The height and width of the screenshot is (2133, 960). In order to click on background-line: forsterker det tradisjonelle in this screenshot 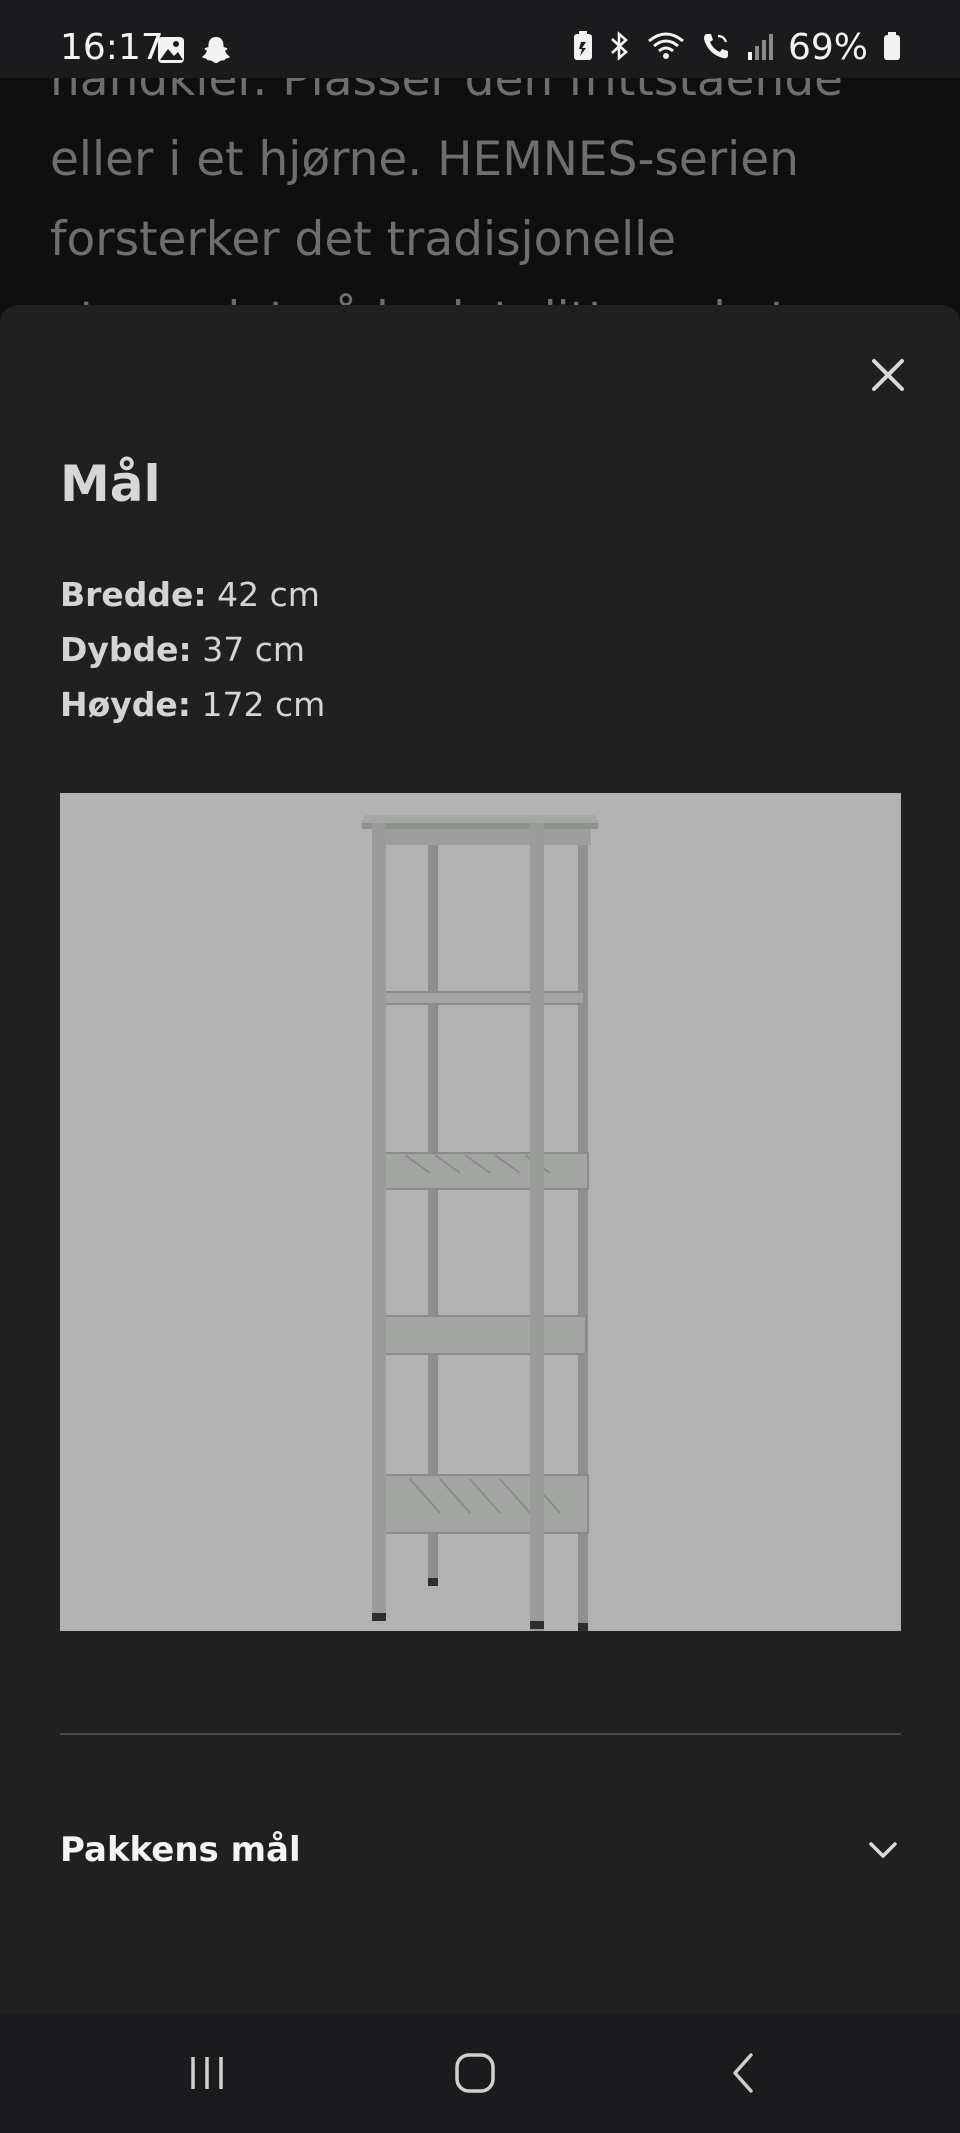, I will do `click(363, 239)`.